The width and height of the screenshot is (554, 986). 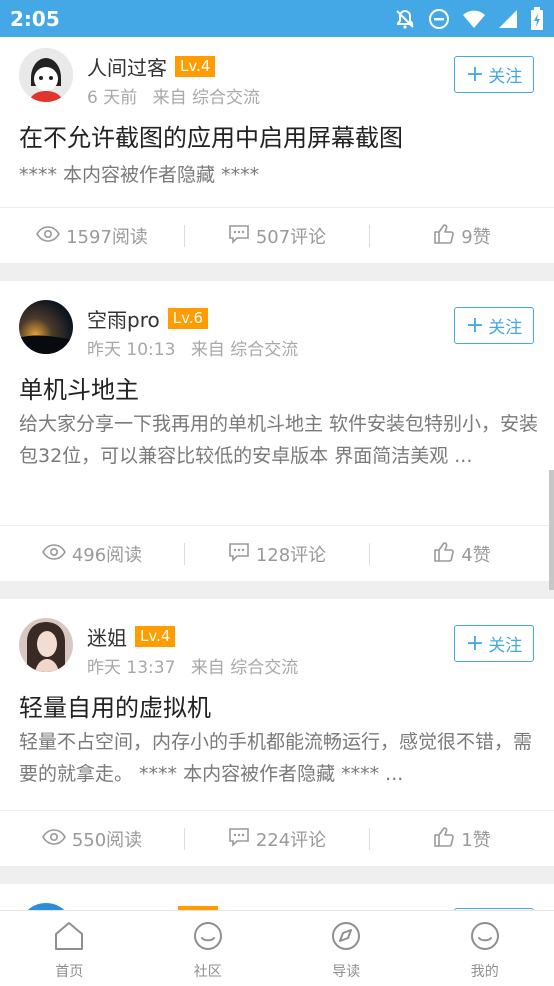 I want to click on comment-button: 128评论, so click(x=277, y=554).